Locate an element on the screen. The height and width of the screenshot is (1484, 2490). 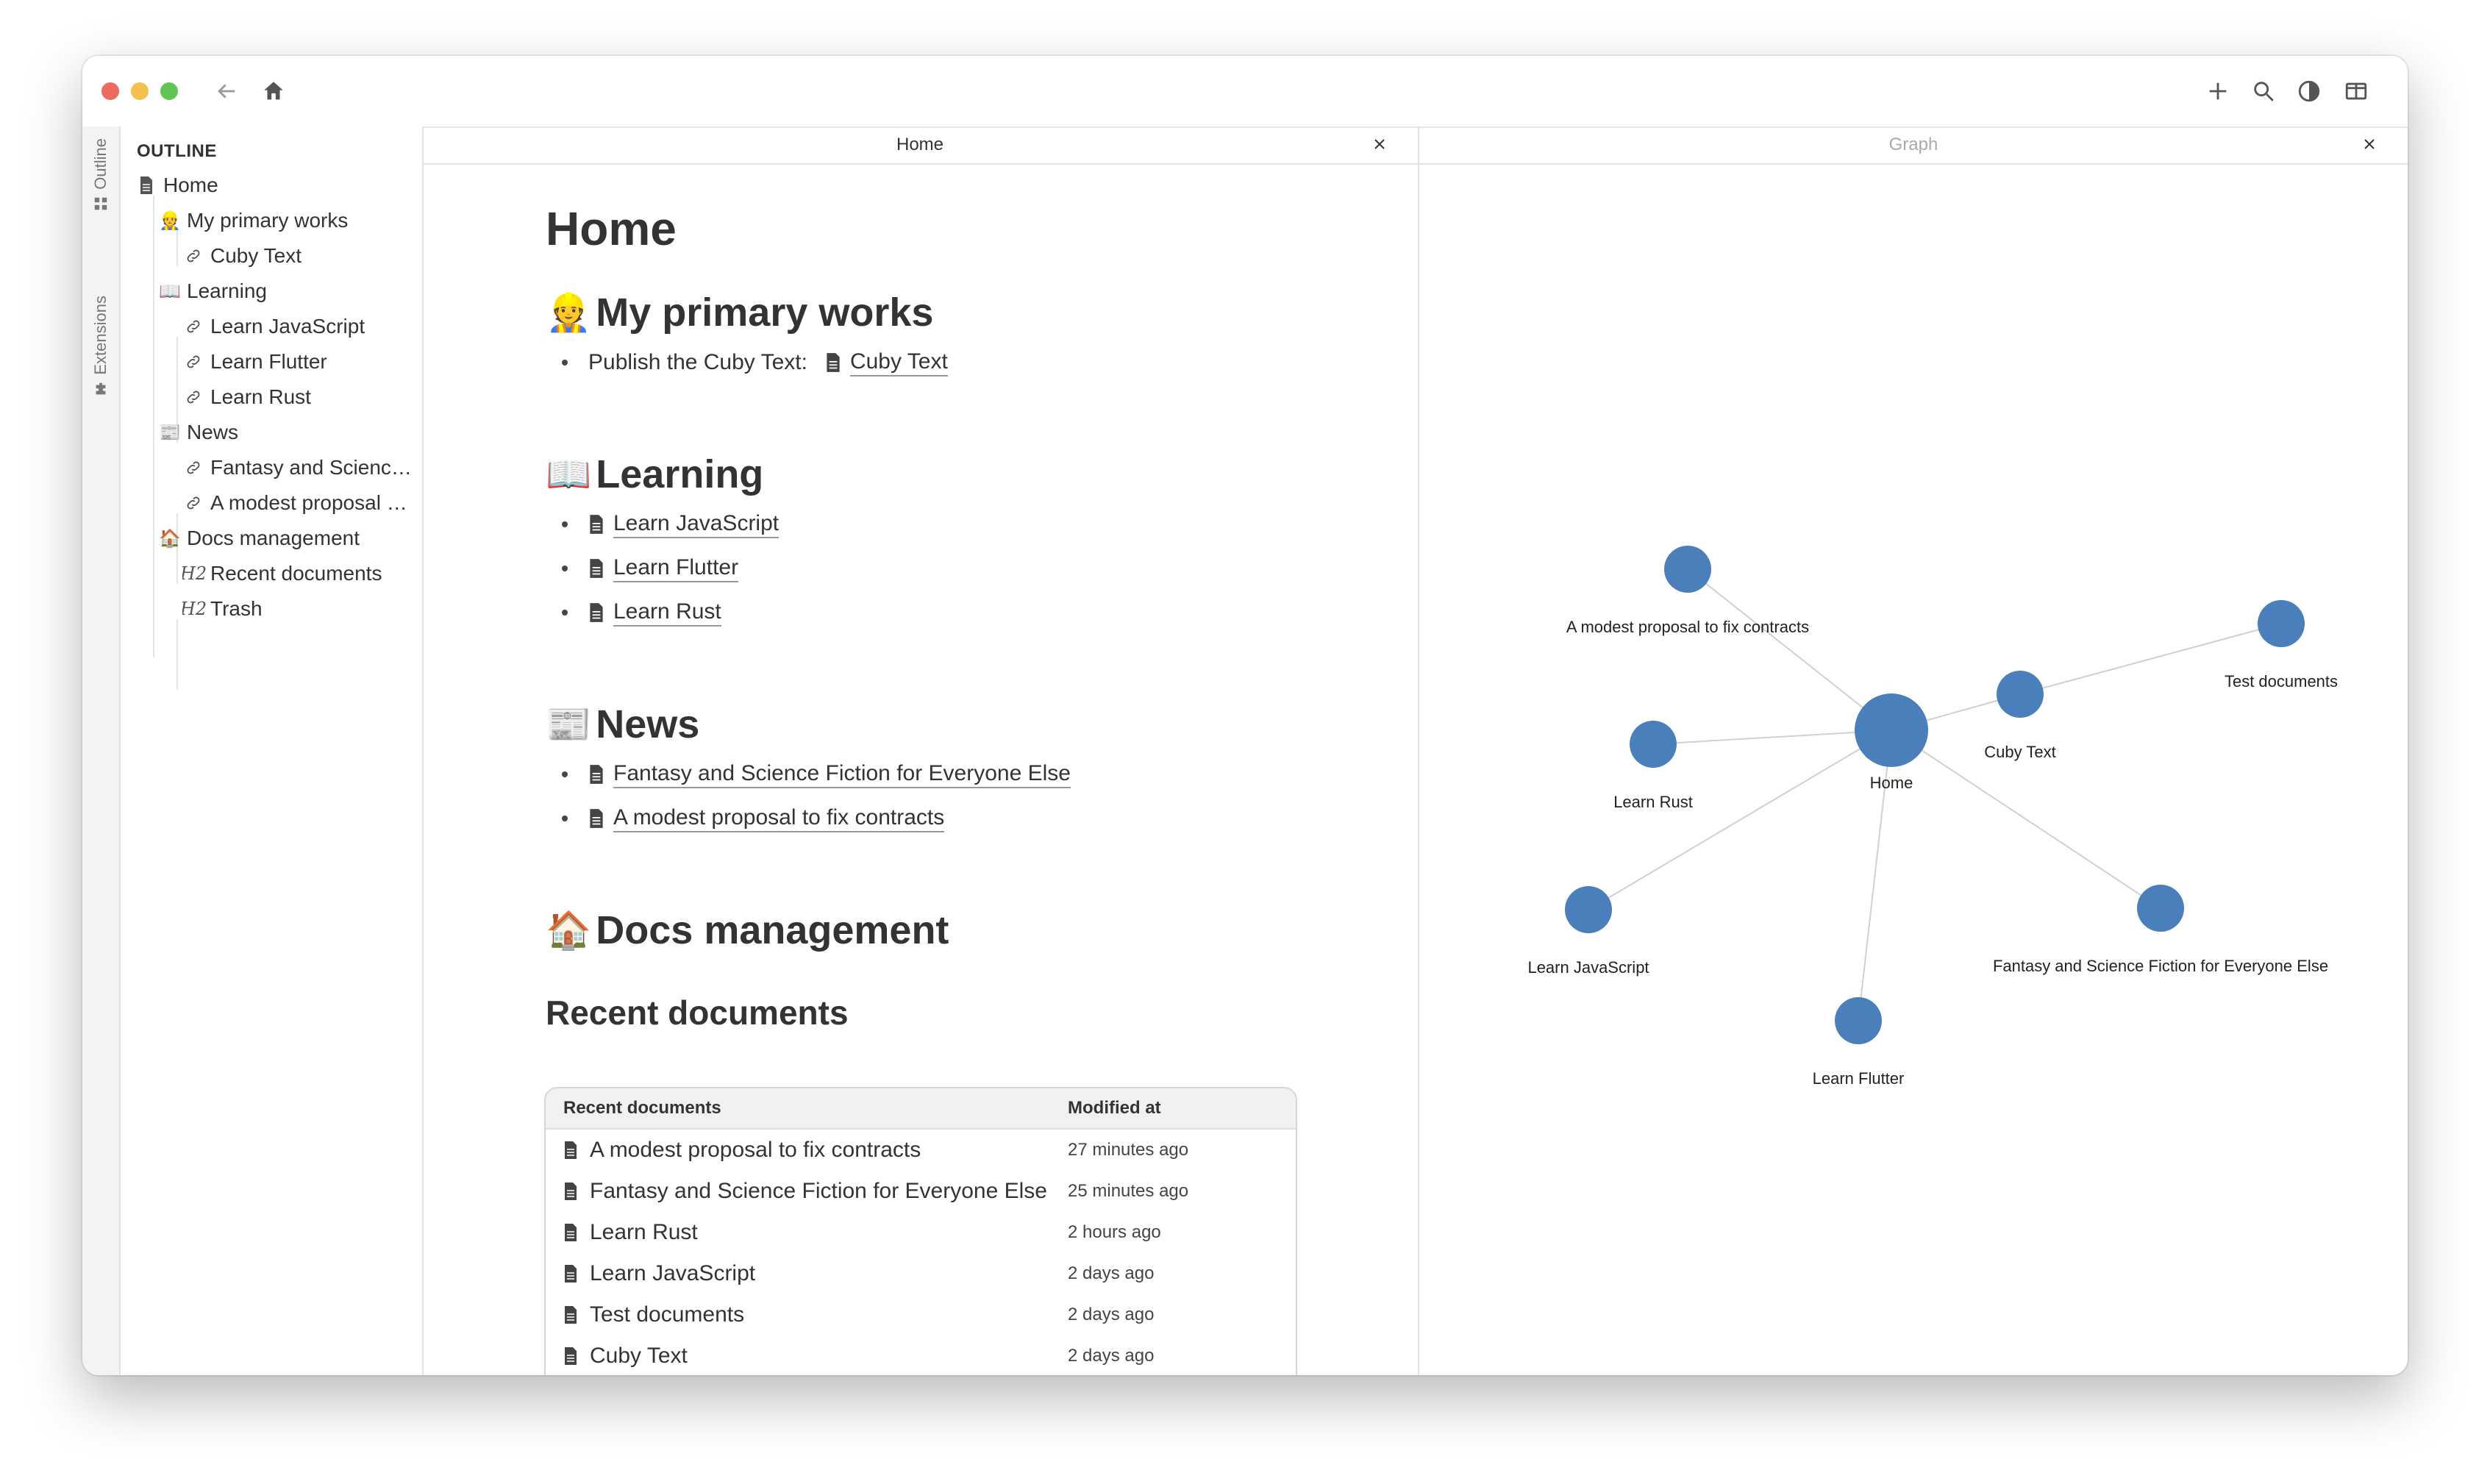
minimize-window-button is located at coordinates (140, 91).